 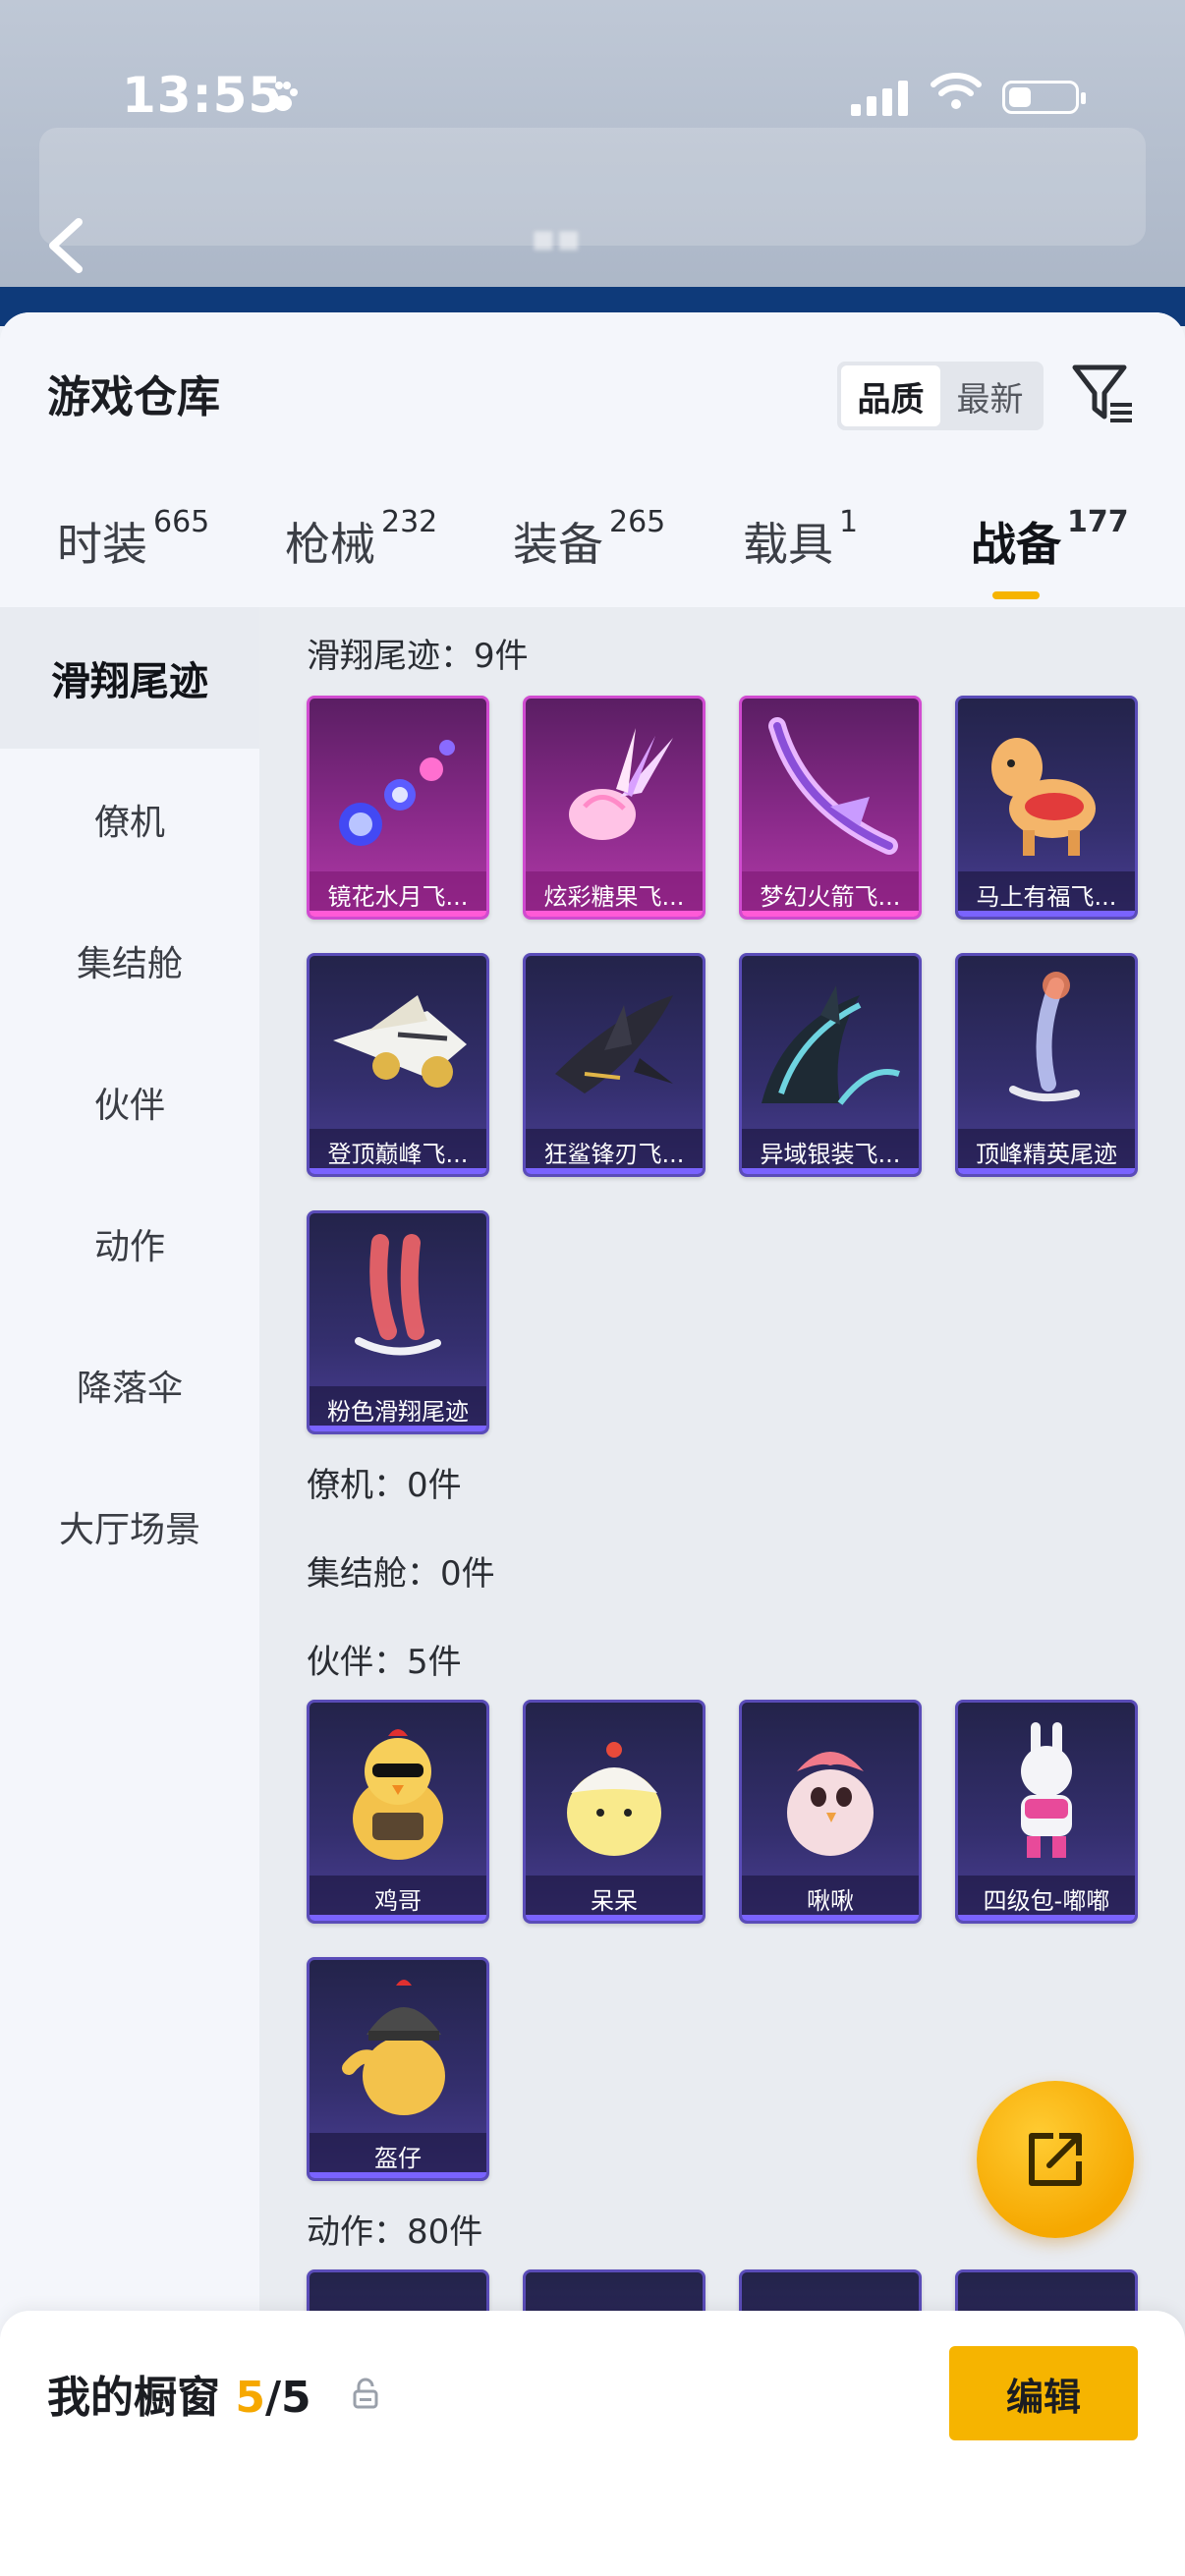 What do you see at coordinates (589, 539) in the screenshot?
I see `tab-equipment: 装备 265` at bounding box center [589, 539].